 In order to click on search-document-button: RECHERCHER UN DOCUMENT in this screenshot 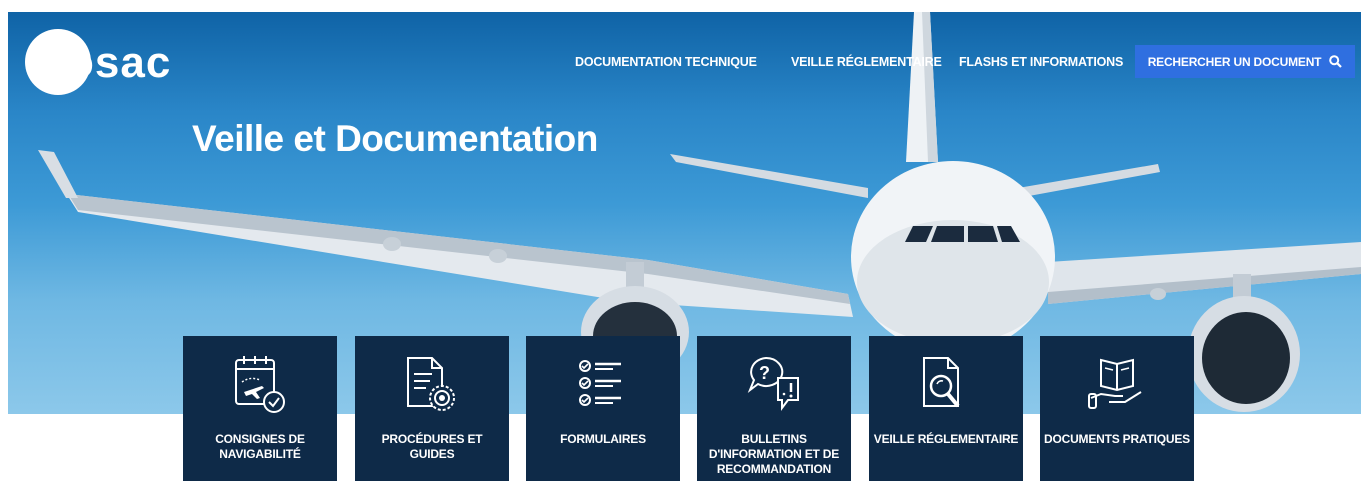, I will do `click(1245, 61)`.